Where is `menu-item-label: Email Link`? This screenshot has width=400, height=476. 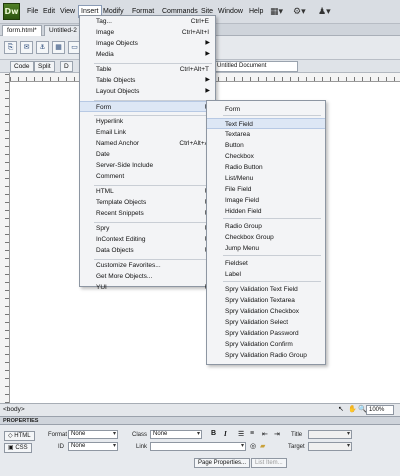 menu-item-label: Email Link is located at coordinates (111, 132).